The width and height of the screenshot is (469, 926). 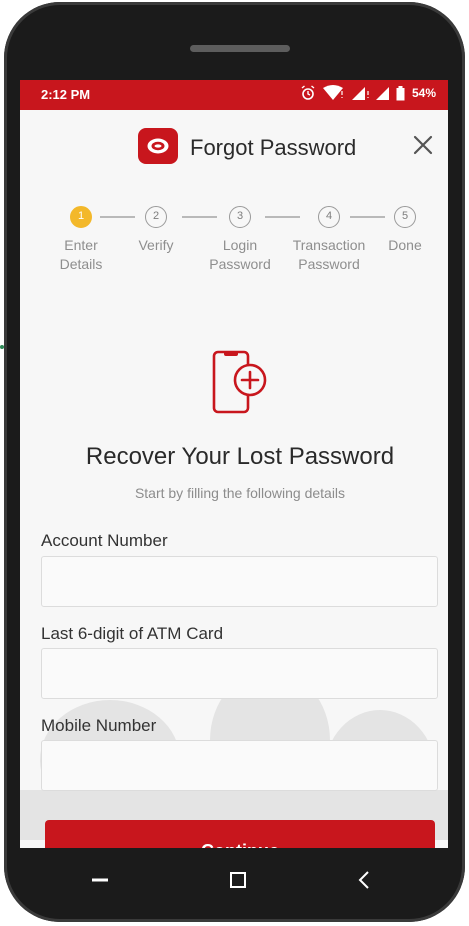 What do you see at coordinates (66, 94) in the screenshot?
I see `status-time: 2:12 PM` at bounding box center [66, 94].